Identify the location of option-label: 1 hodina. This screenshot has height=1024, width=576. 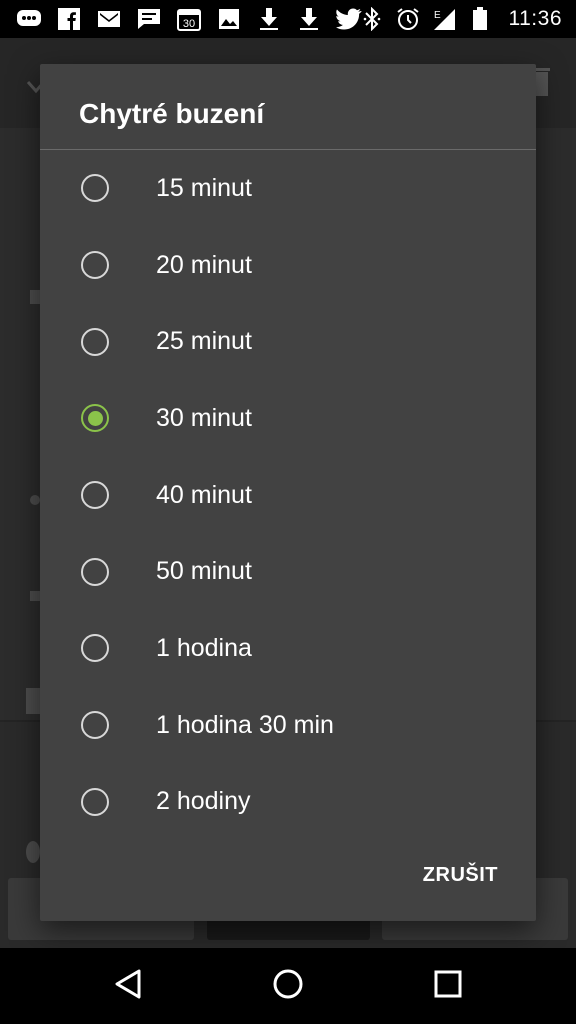
(204, 647).